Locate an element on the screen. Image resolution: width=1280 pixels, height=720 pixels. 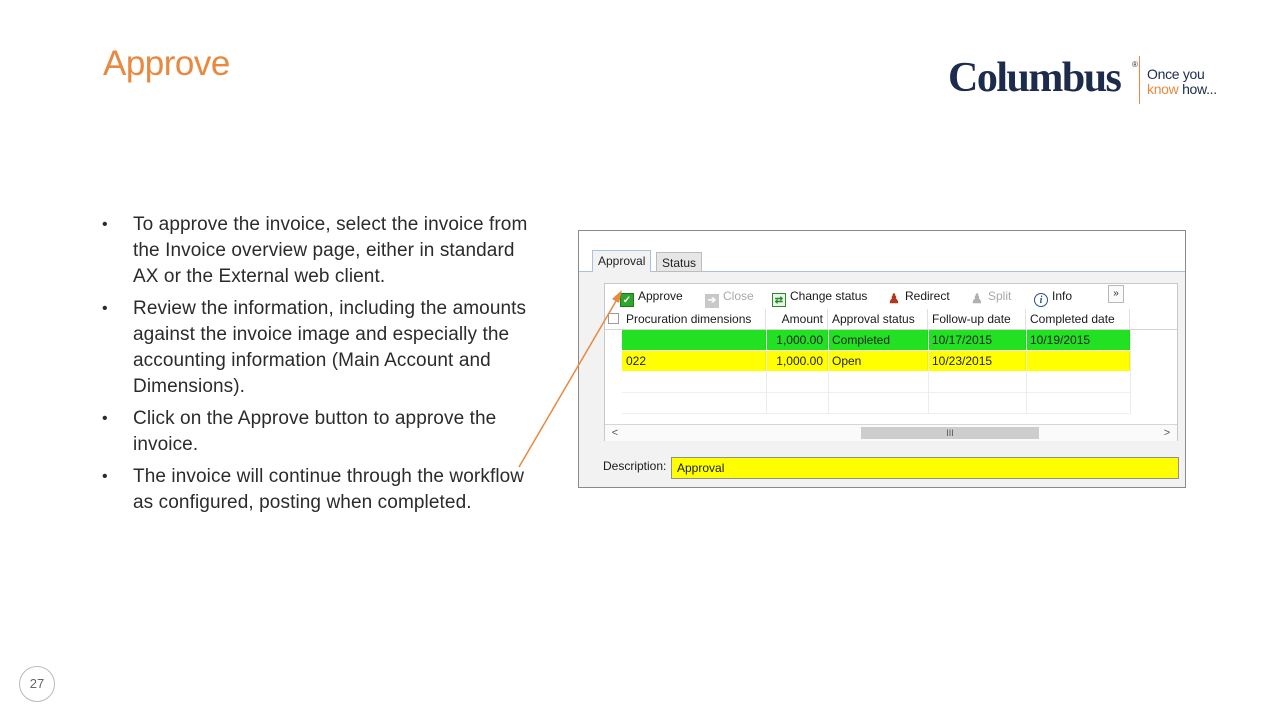
col-header-amount: Amount is located at coordinates (797, 319).